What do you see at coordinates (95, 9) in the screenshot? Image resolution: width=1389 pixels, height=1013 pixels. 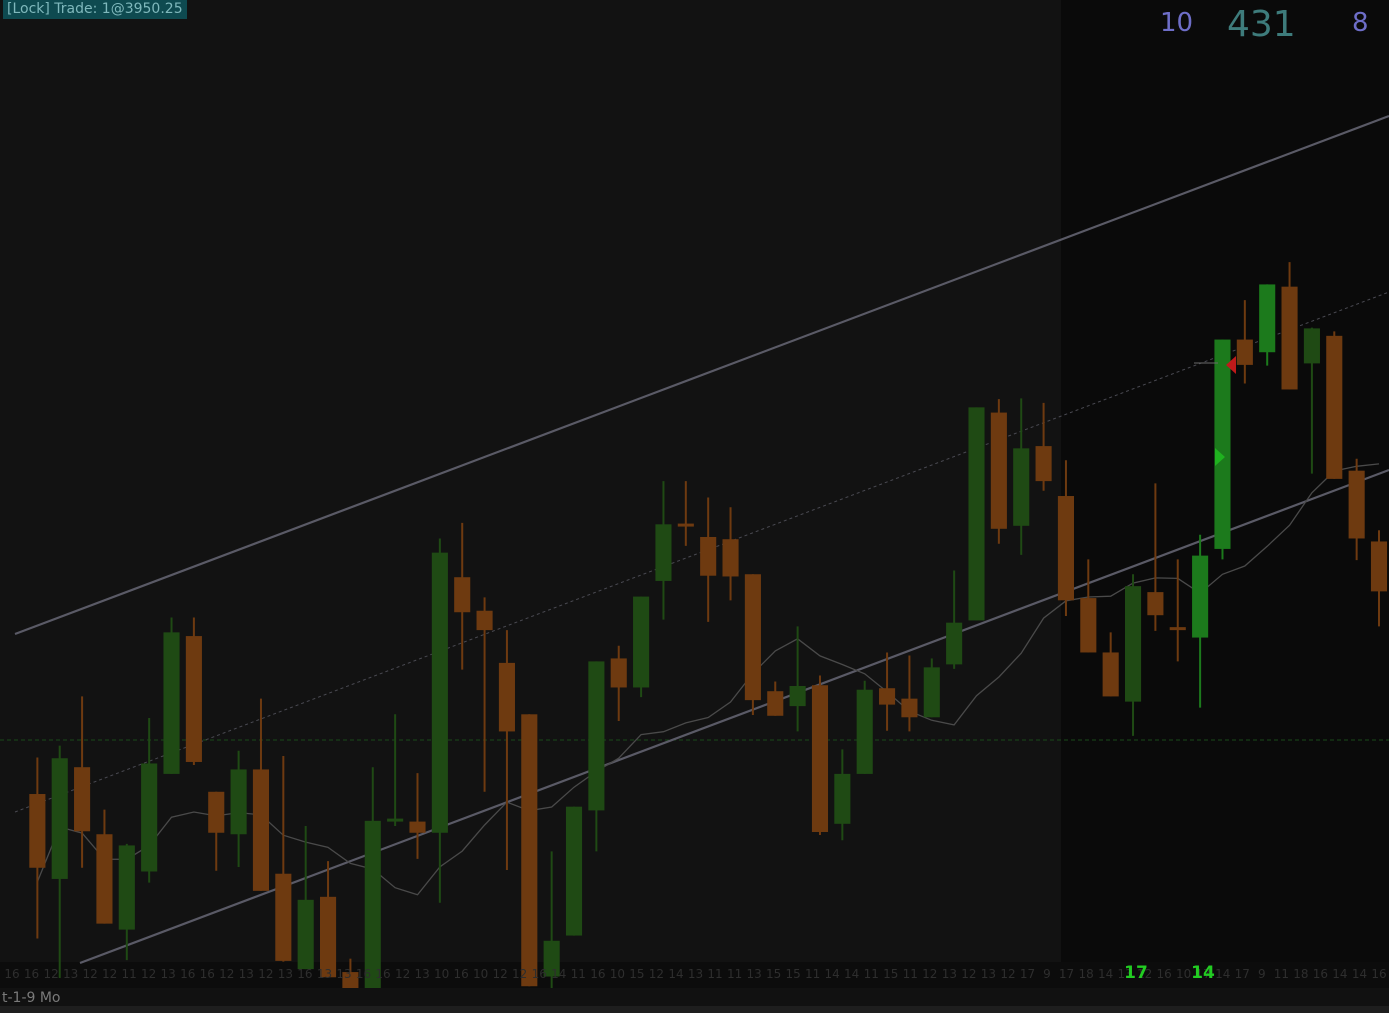 I see `trade-lock-label: [Lock] Trade: 1@3950.25` at bounding box center [95, 9].